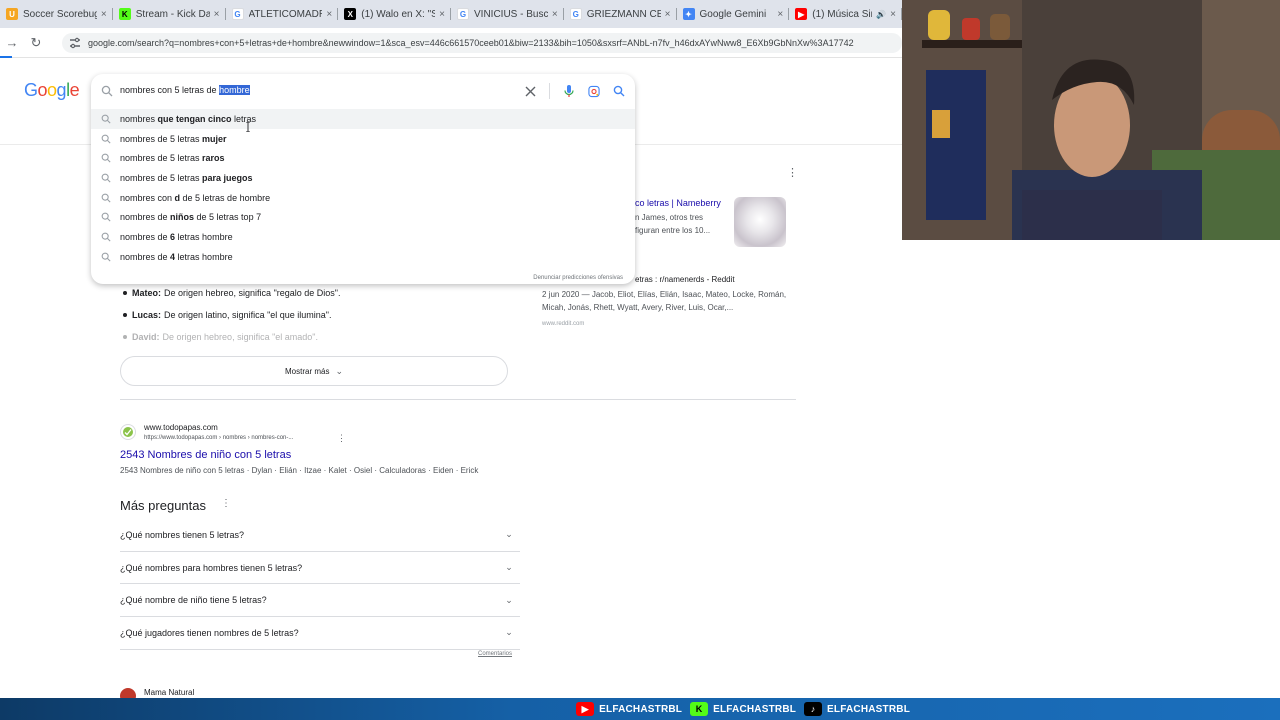  Describe the element at coordinates (688, 14) in the screenshot. I see `tab-favicon-icon: ✦` at that location.